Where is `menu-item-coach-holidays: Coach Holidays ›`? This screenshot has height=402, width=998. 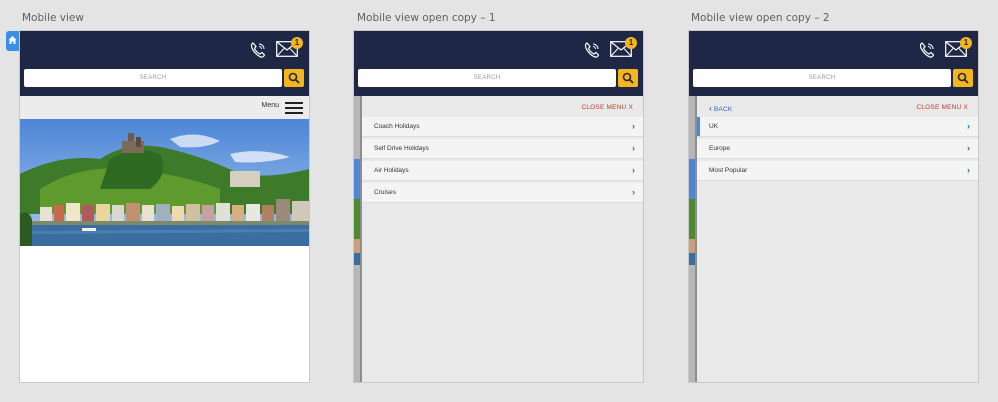 menu-item-coach-holidays: Coach Holidays › is located at coordinates (502, 127).